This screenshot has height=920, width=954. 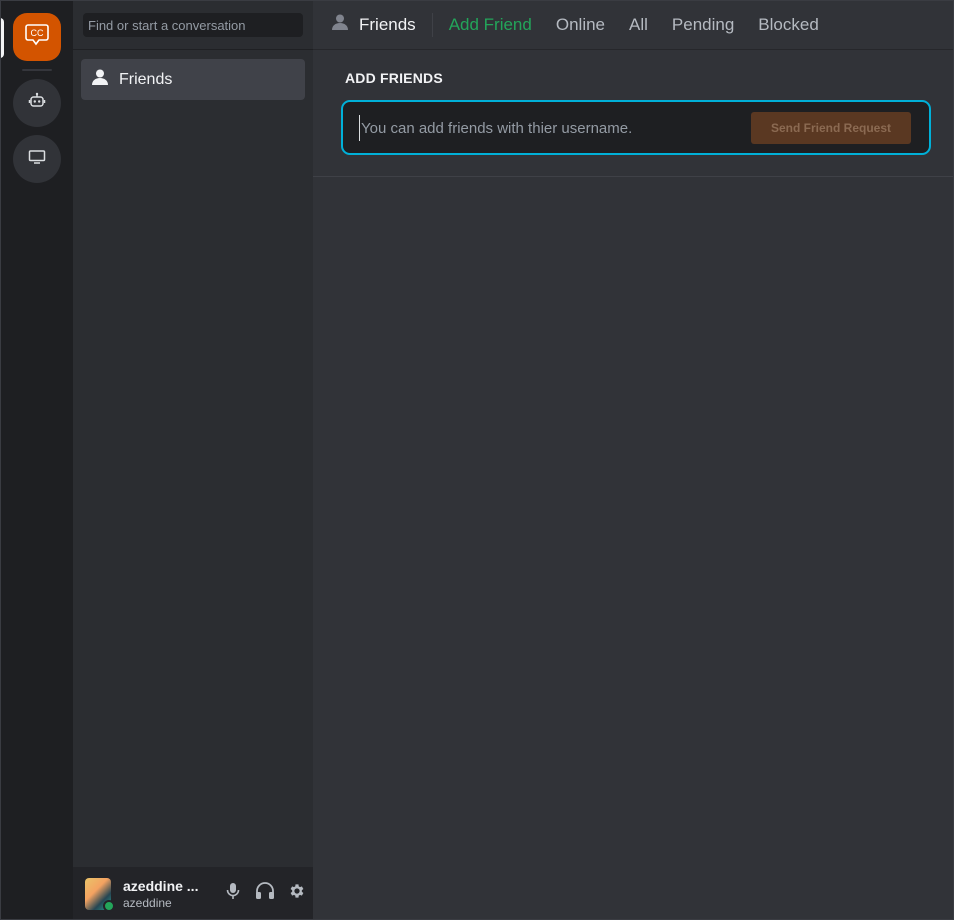 I want to click on user-controls, so click(x=265, y=894).